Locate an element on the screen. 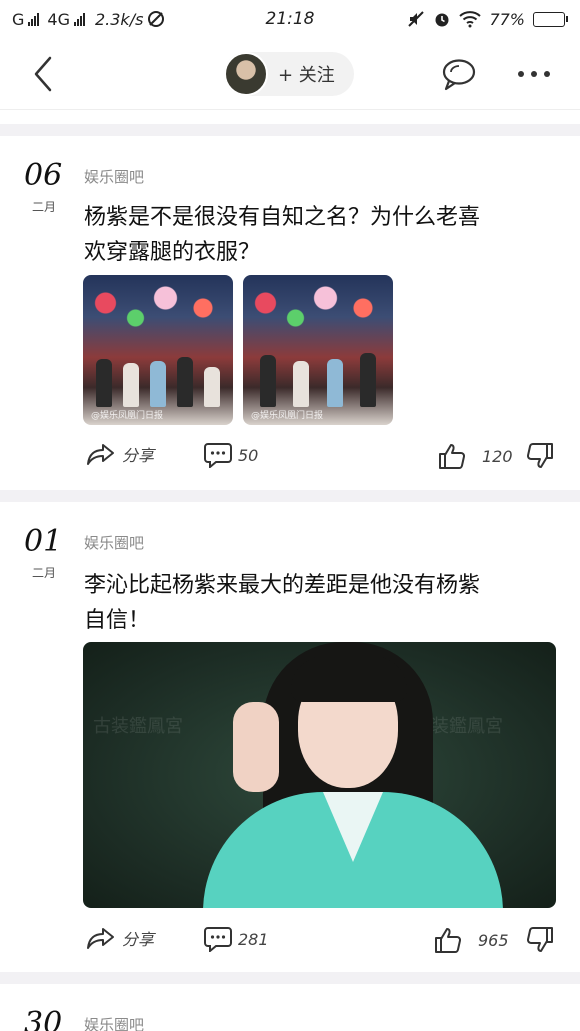 The image size is (580, 1031). follow-label: + 关注 is located at coordinates (306, 75).